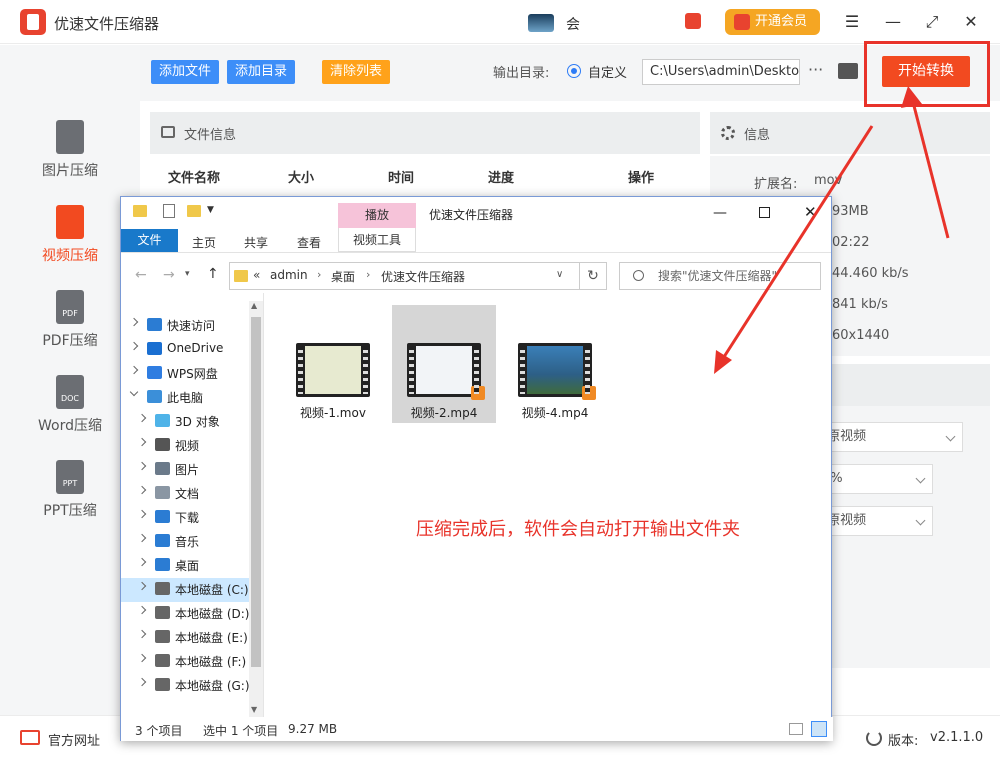 The height and width of the screenshot is (760, 1000). I want to click on annotation-text: 压缩完成后，软件会自动打开输出文件夹, so click(578, 529).